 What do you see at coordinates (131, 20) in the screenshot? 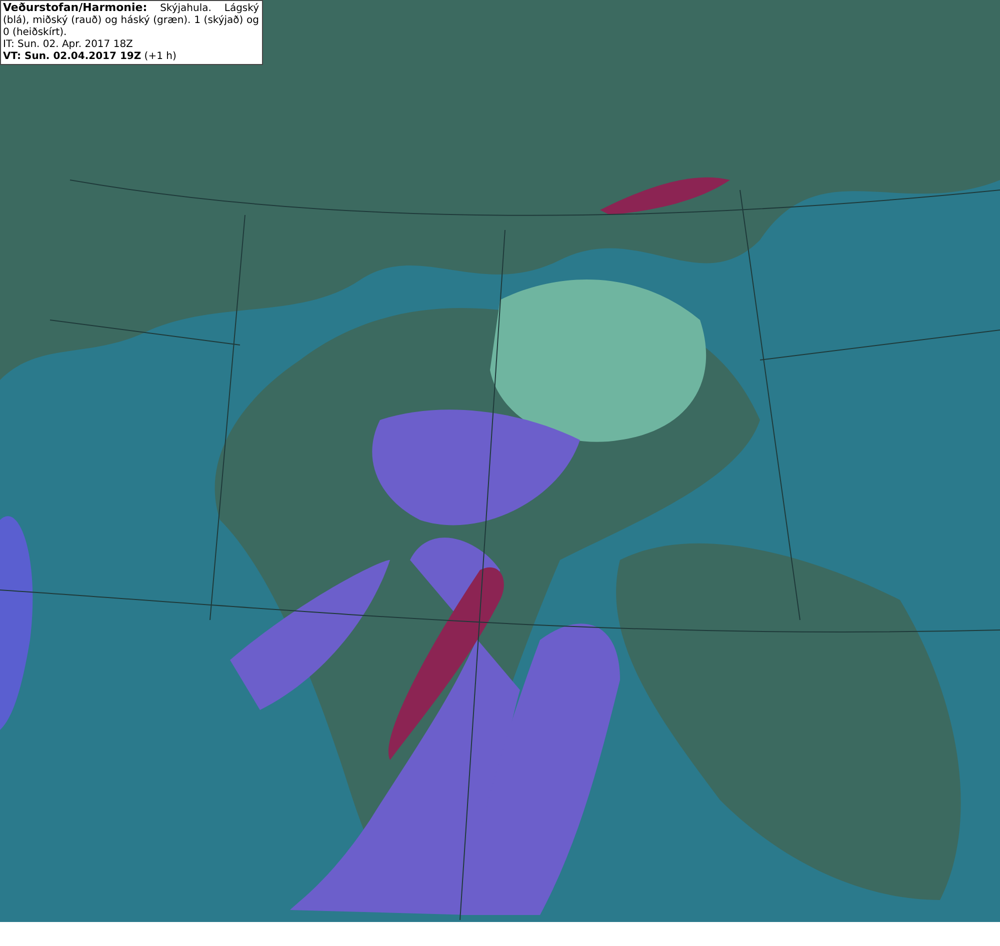
I see `legend-description: Veðurstofan/Harmonie: Skýjahula. Lágský (blá), miðský (rauð) og háský (græn). 1 (skýjað) og 0 (heiðskírt).` at bounding box center [131, 20].